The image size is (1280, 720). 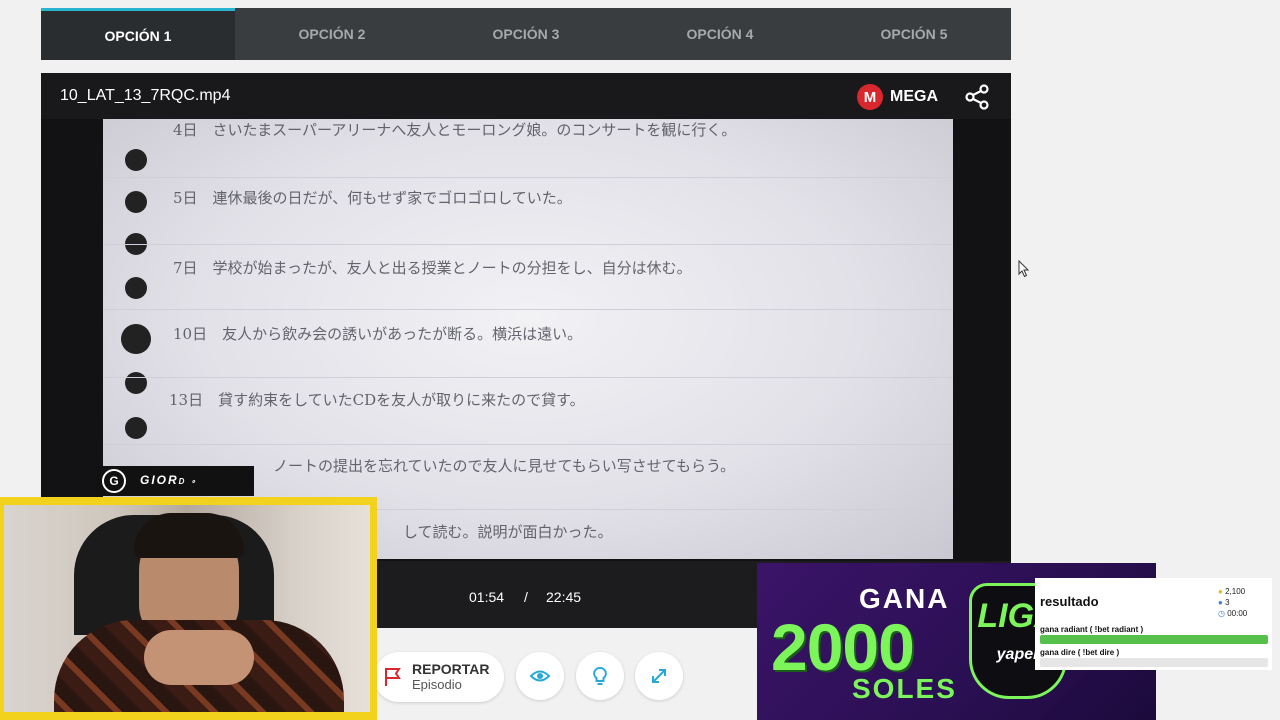 I want to click on player-header: 10_LAT_13_7RQC.mp4 M MEGA, so click(x=526, y=96).